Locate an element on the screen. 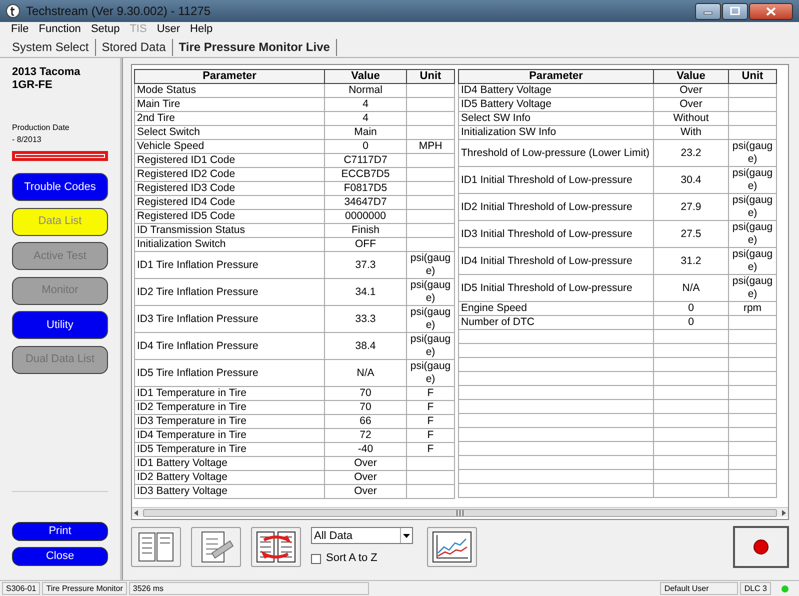 The height and width of the screenshot is (596, 799). data-filter-dropdown: All Data is located at coordinates (362, 535).